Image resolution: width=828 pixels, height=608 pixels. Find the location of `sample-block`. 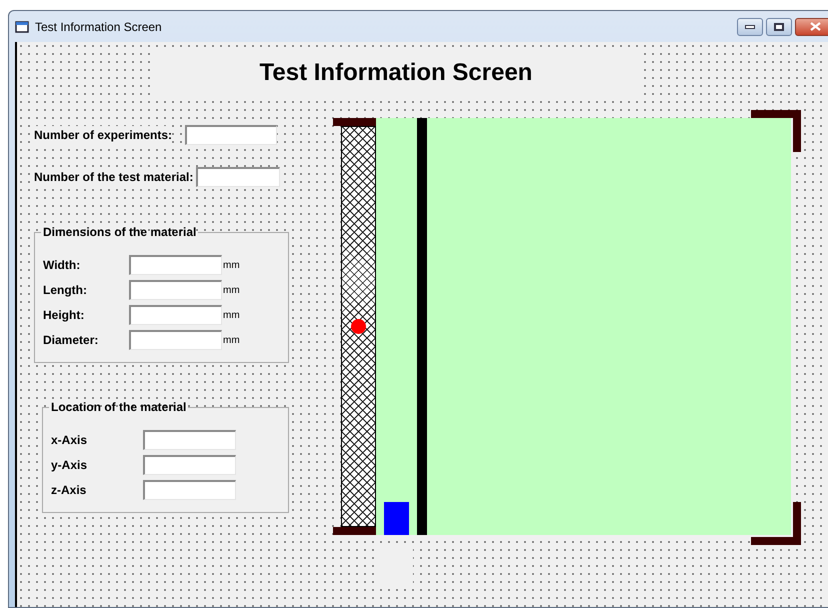

sample-block is located at coordinates (396, 518).